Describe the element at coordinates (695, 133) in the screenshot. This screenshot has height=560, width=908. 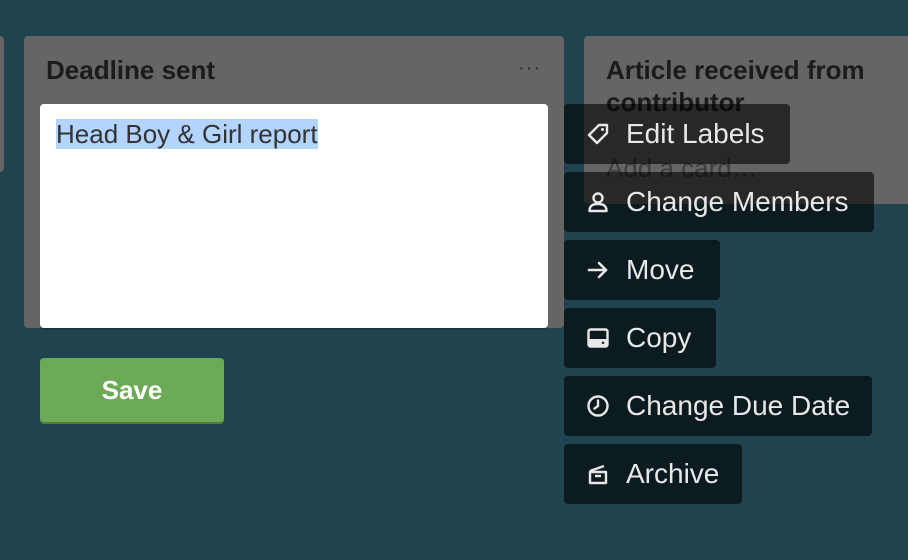
I see `edit-labels-label: Edit Labels` at that location.